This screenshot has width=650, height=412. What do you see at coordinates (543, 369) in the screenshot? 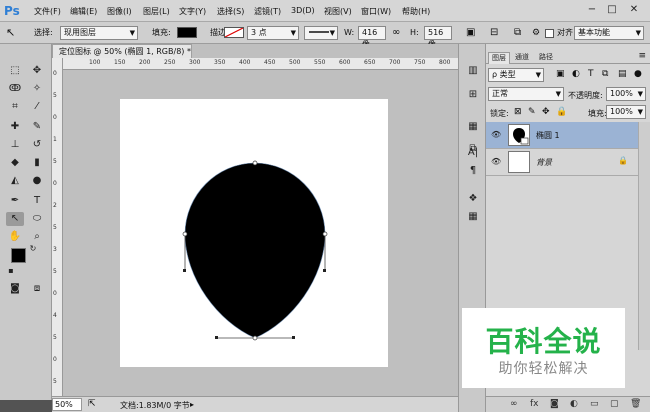
I see `watermark-subtitle: 助你轻松解决` at bounding box center [543, 369].